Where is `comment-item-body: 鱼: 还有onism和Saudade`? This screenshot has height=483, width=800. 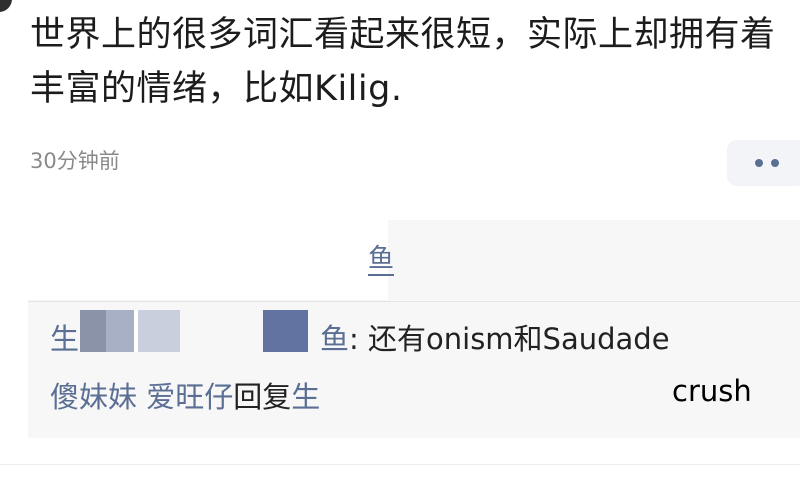
comment-item-body: 鱼: 还有onism和Saudade is located at coordinates (495, 337).